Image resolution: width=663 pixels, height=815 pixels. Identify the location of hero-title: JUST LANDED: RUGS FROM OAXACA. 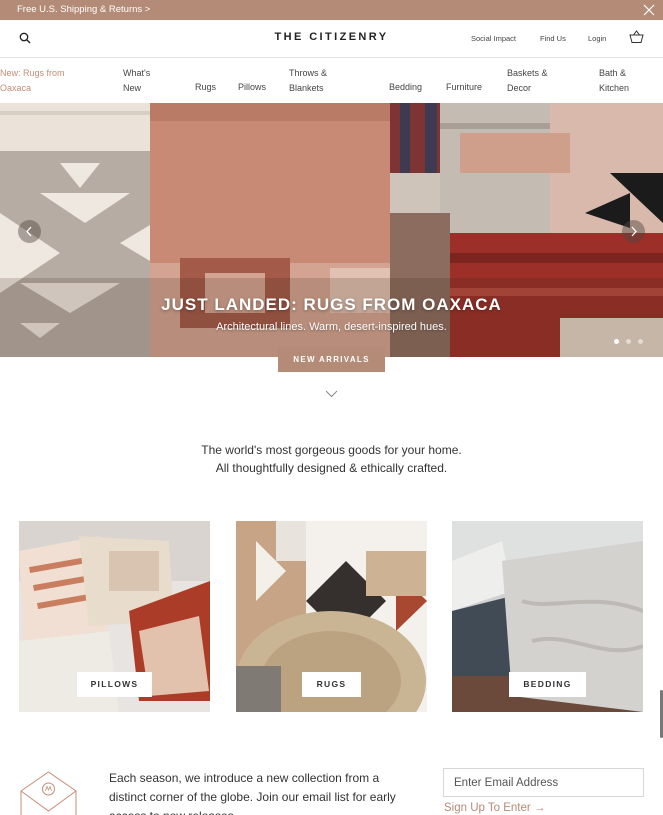
(331, 304).